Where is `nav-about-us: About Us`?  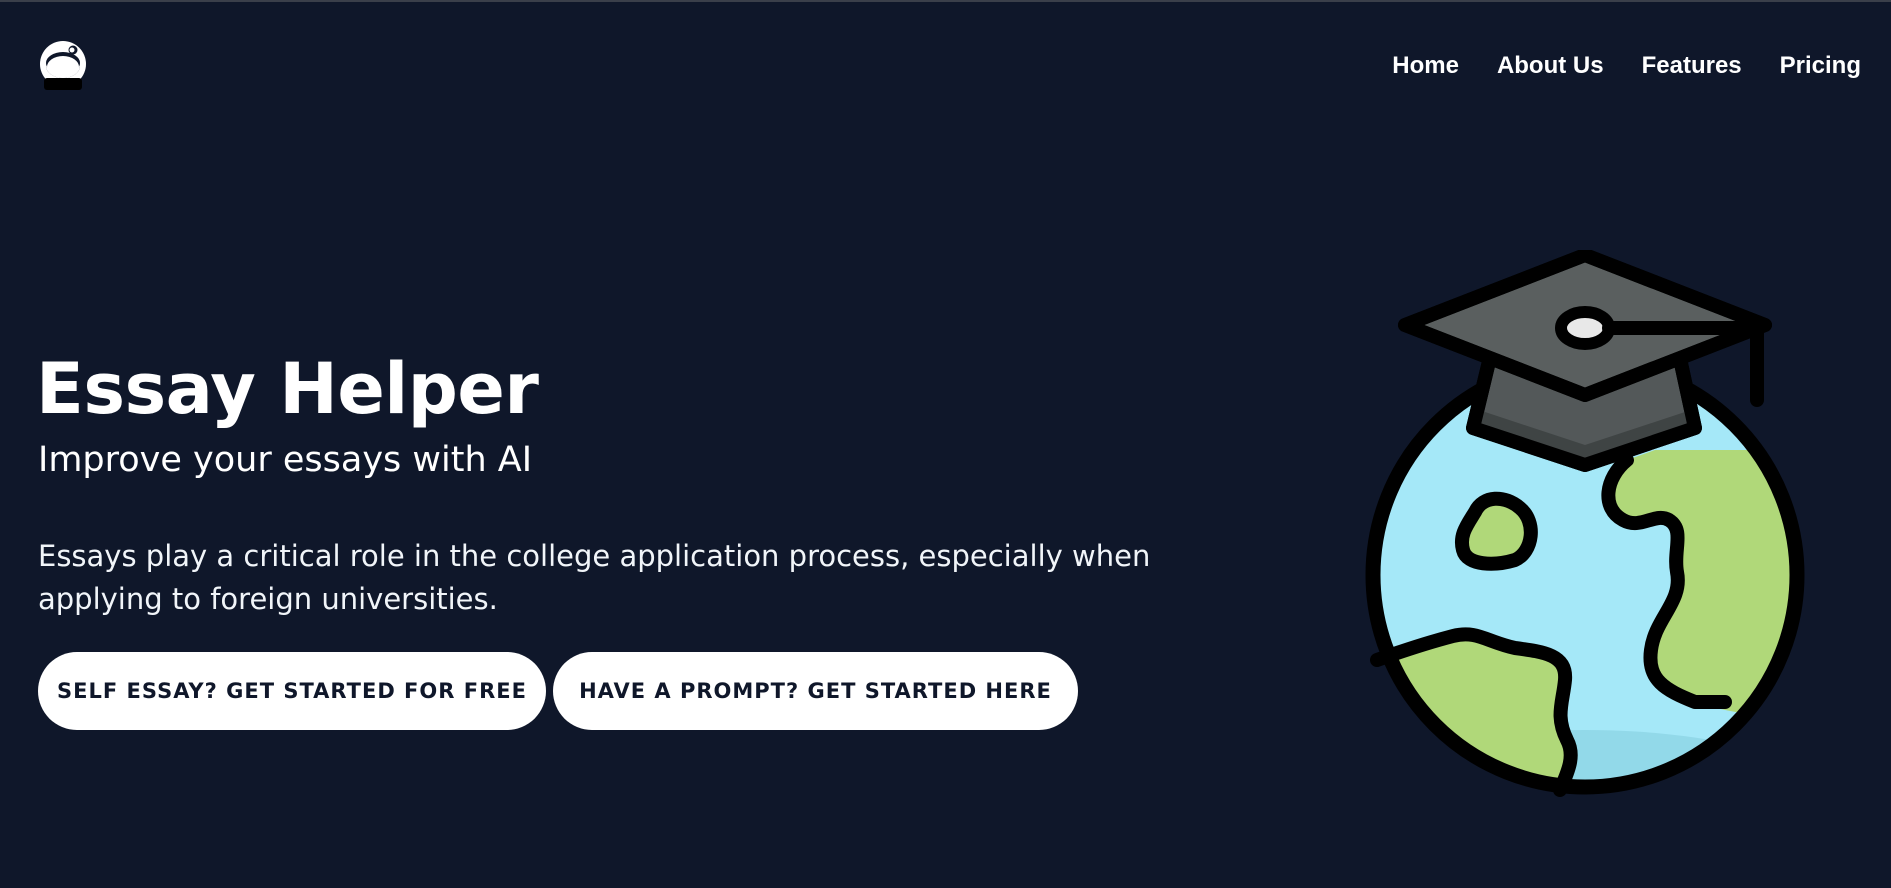
nav-about-us: About Us is located at coordinates (1550, 66).